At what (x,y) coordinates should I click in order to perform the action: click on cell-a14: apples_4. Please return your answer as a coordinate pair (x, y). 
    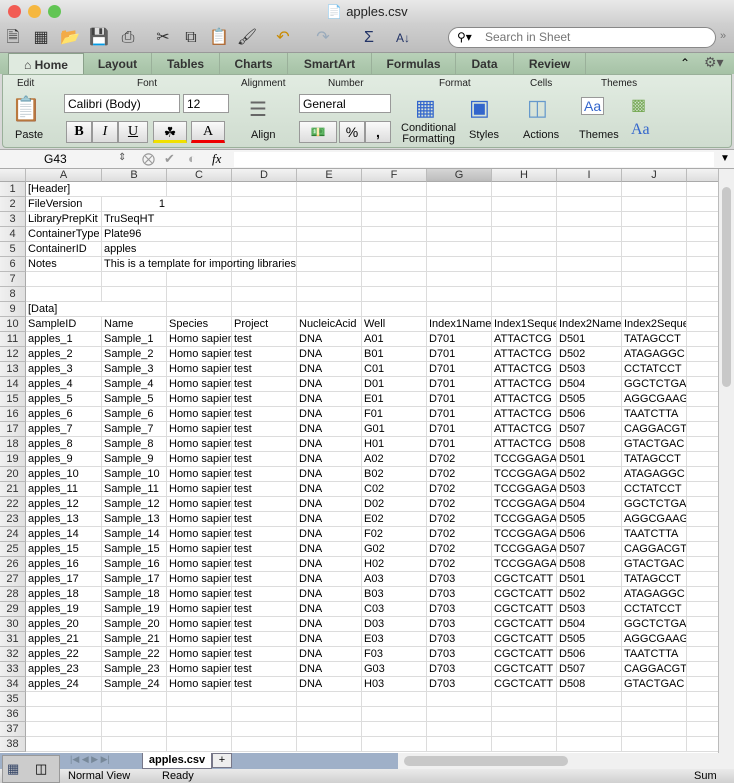
    Looking at the image, I should click on (64, 384).